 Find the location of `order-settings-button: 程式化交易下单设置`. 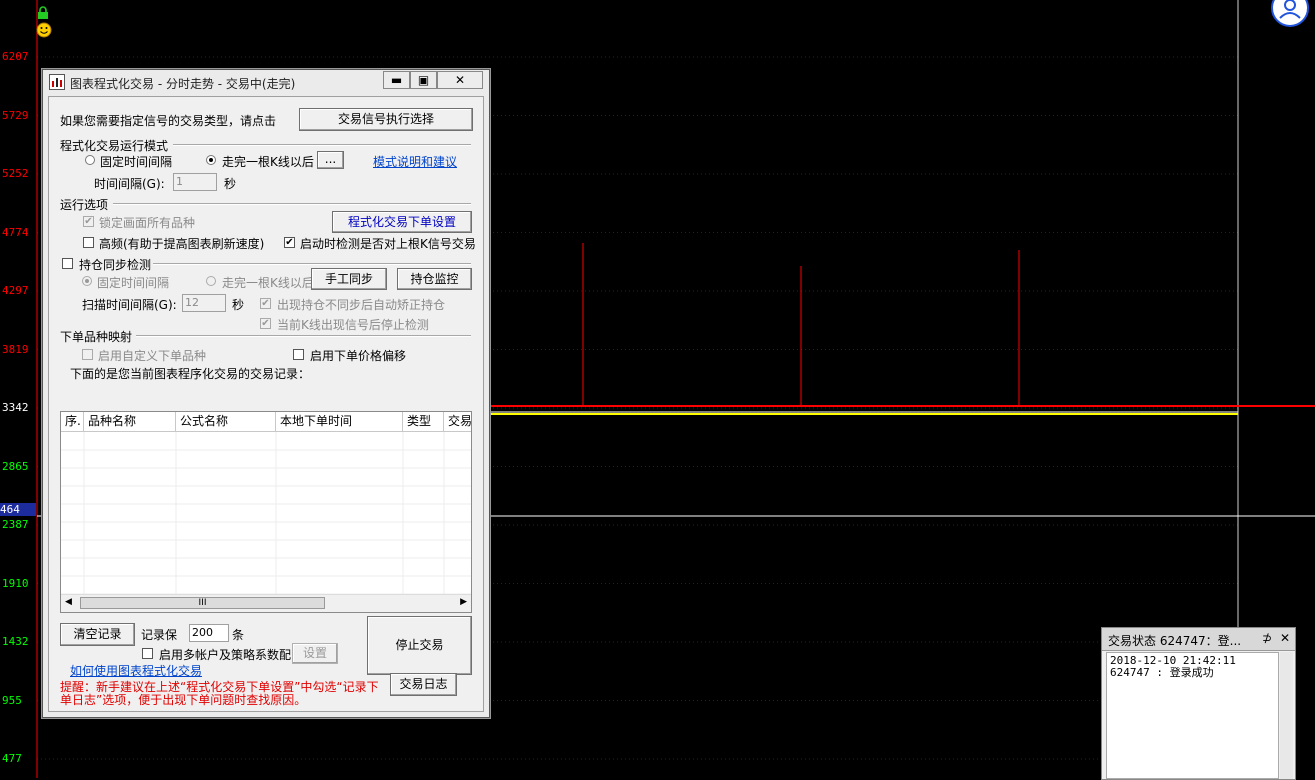

order-settings-button: 程式化交易下单设置 is located at coordinates (402, 222).